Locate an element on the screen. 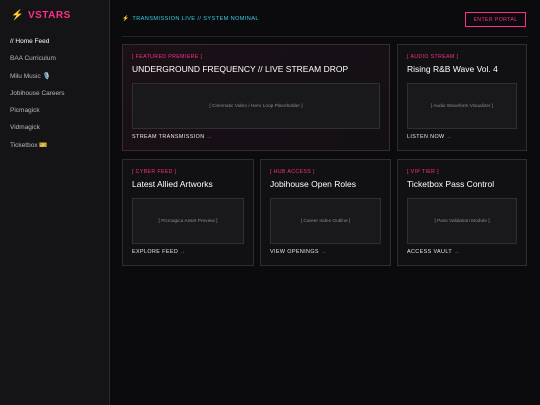 This screenshot has height=405, width=540. card-title: Ticketbox Pass Control is located at coordinates (451, 184).